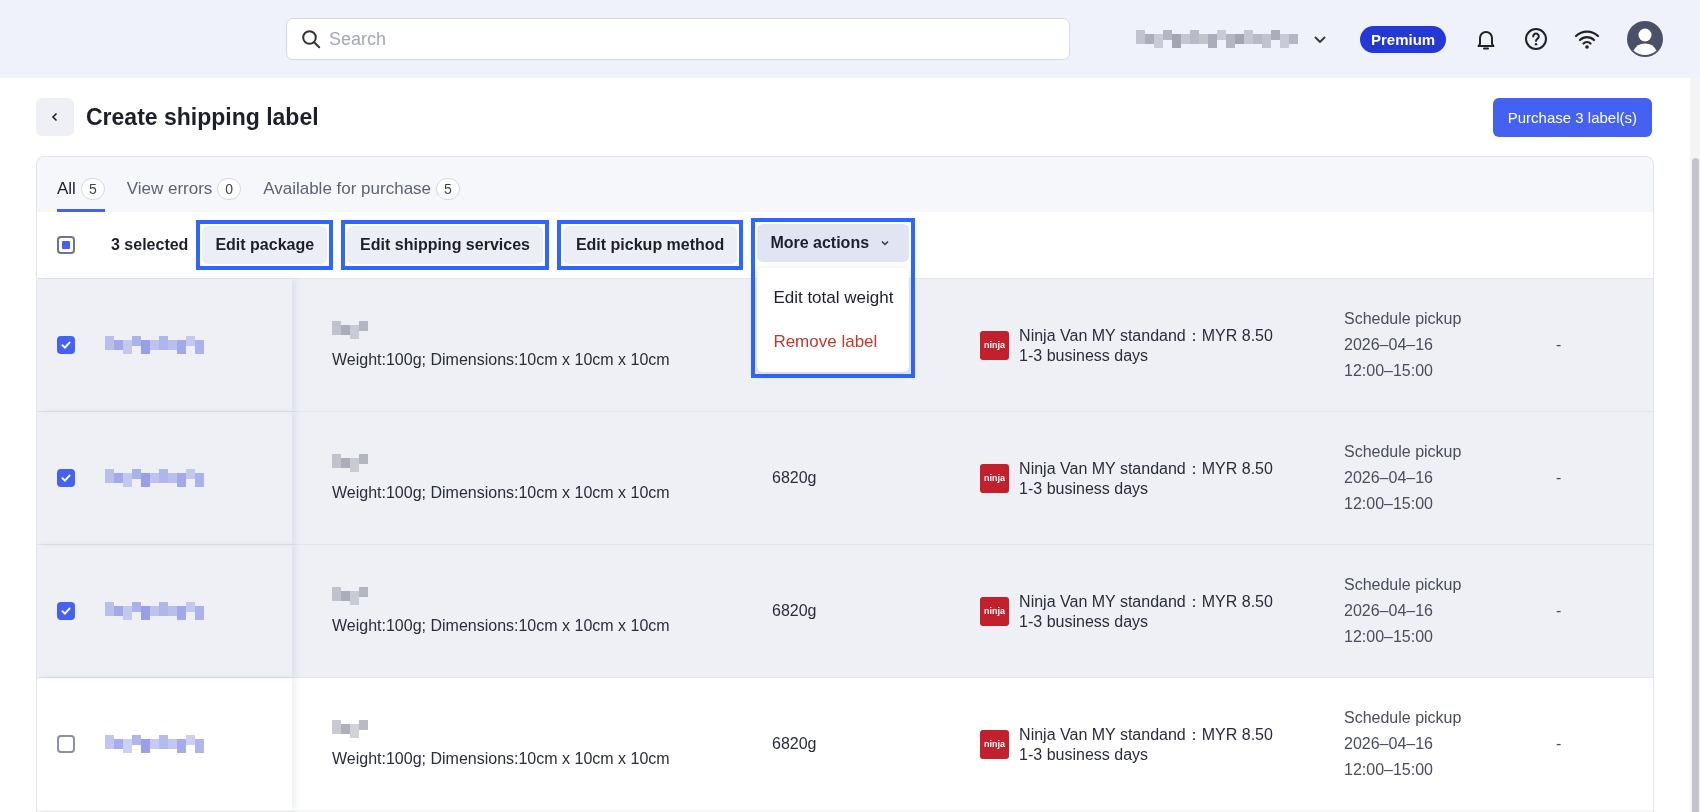 The image size is (1700, 812). Describe the element at coordinates (229, 189) in the screenshot. I see `count-badge: 0` at that location.